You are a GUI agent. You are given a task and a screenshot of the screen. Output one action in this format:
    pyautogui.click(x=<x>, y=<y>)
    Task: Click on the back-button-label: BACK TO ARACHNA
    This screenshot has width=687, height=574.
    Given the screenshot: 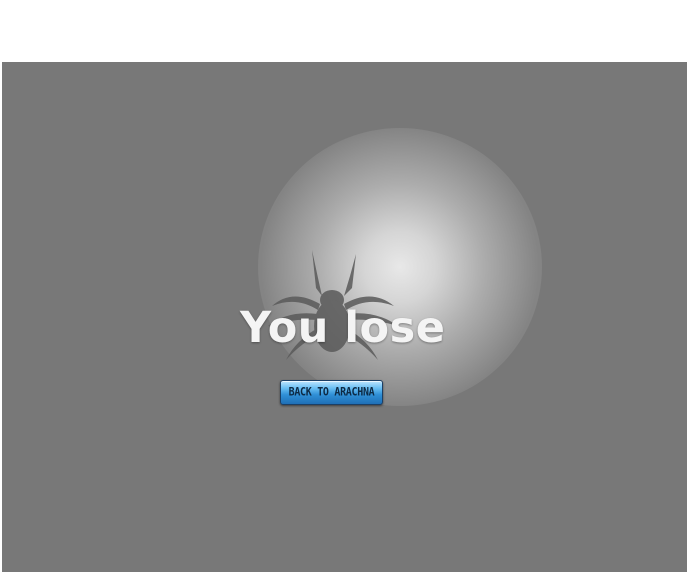 What is the action you would take?
    pyautogui.click(x=331, y=392)
    